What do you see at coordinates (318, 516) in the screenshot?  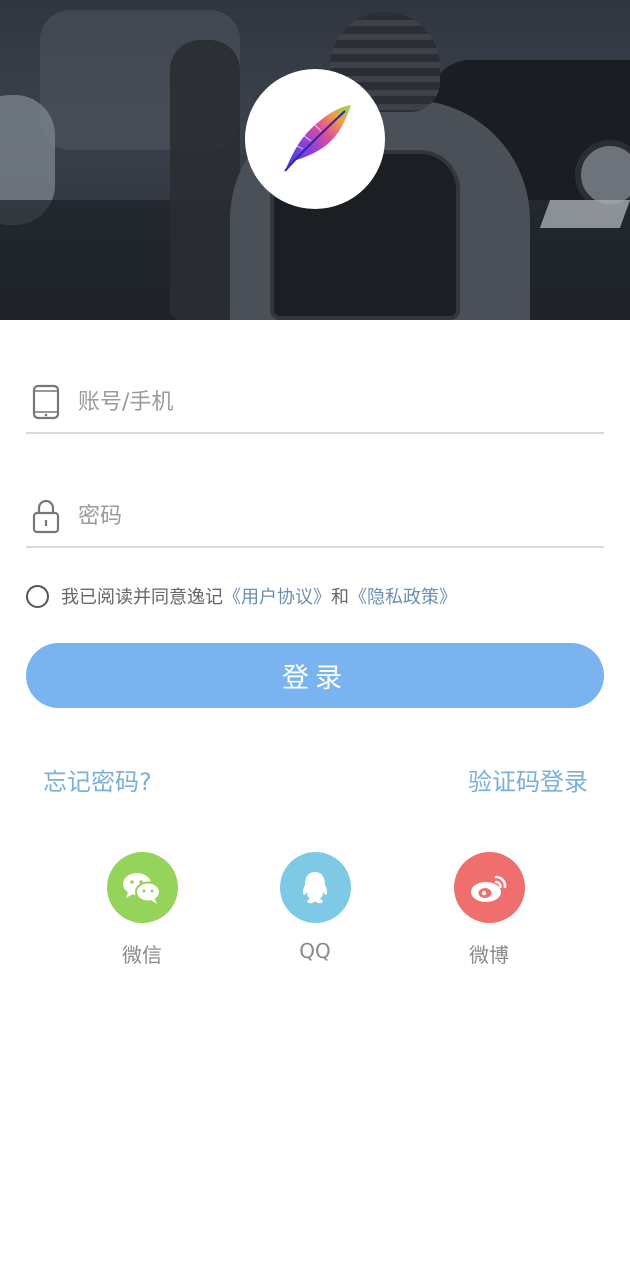 I see `password-input` at bounding box center [318, 516].